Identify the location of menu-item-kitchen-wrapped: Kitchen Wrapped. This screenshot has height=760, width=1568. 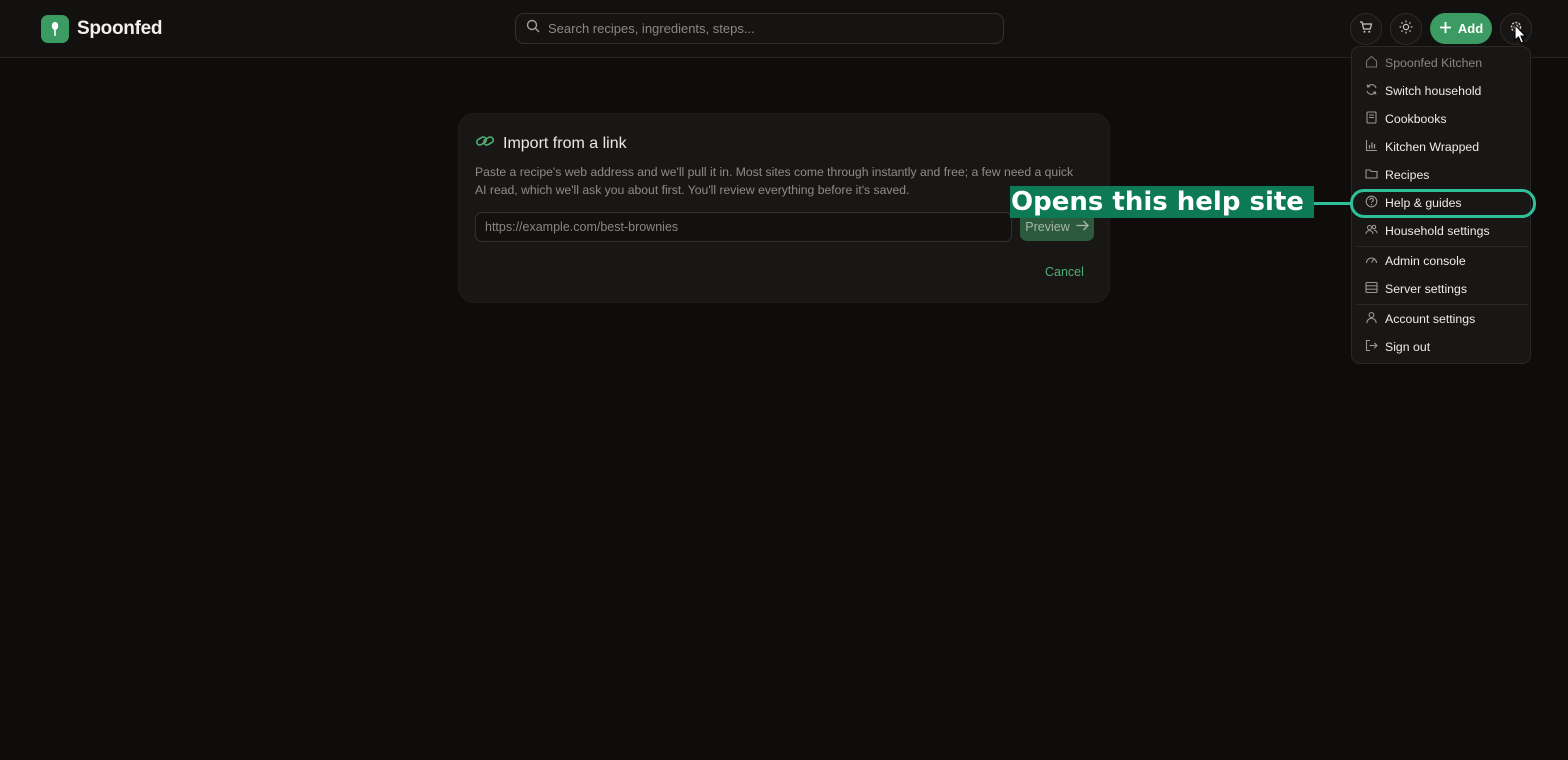
(1442, 147).